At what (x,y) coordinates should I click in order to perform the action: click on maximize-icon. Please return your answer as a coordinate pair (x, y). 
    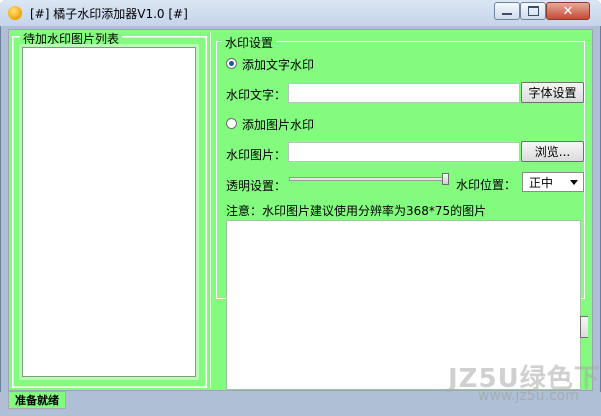
    Looking at the image, I should click on (533, 11).